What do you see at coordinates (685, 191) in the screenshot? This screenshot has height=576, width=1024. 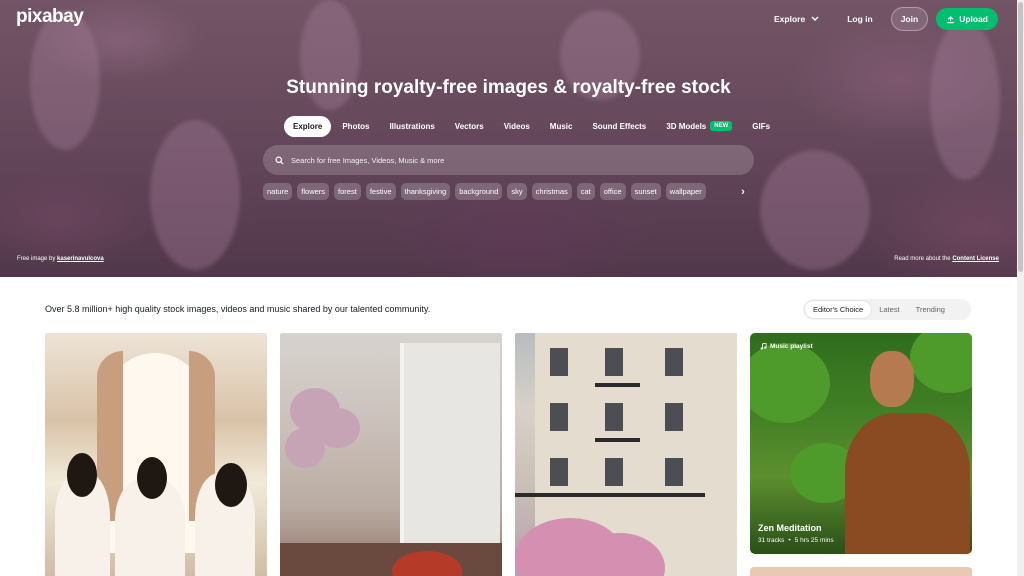 I see `chip-wallpaper: wallpaper` at bounding box center [685, 191].